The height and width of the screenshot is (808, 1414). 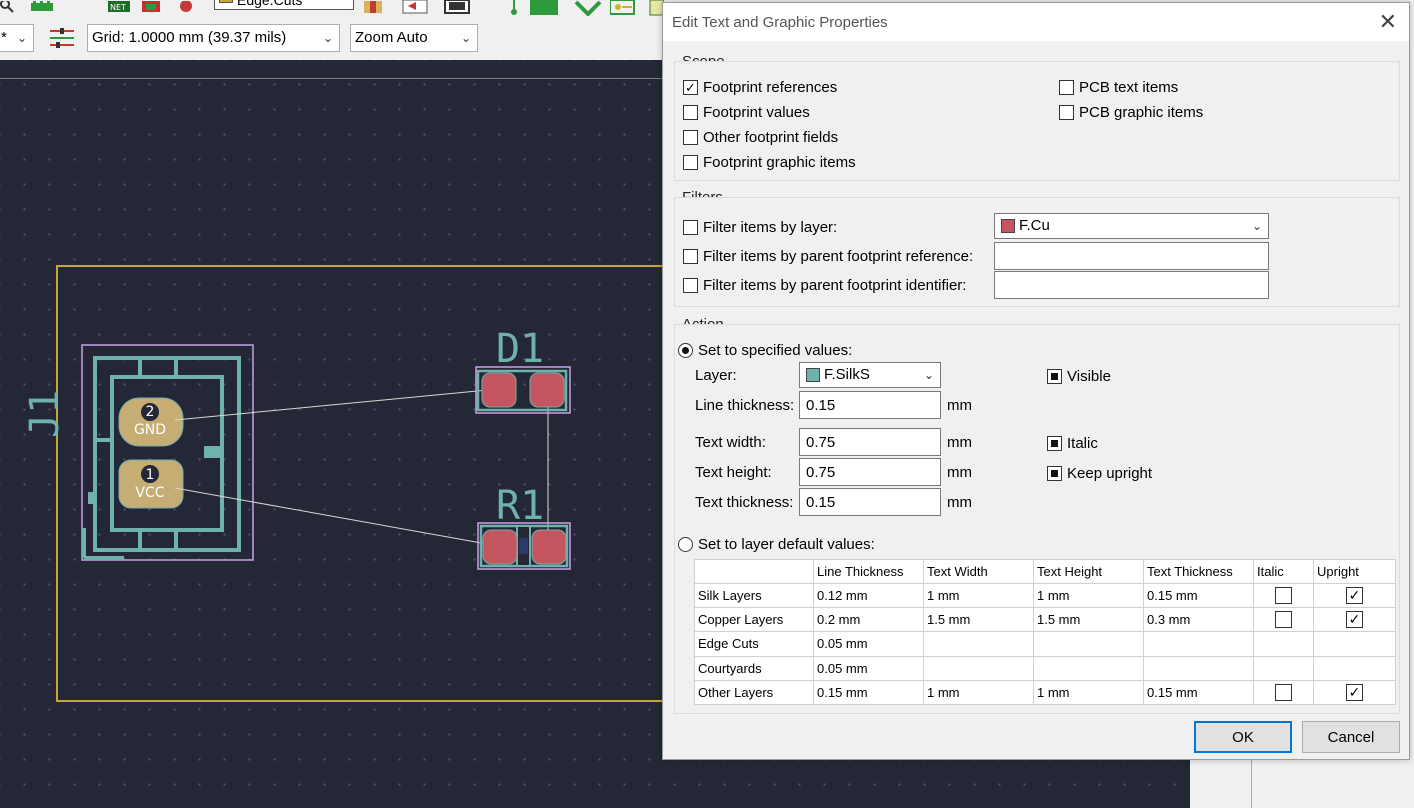 I want to click on line-thickness-input, so click(x=870, y=405).